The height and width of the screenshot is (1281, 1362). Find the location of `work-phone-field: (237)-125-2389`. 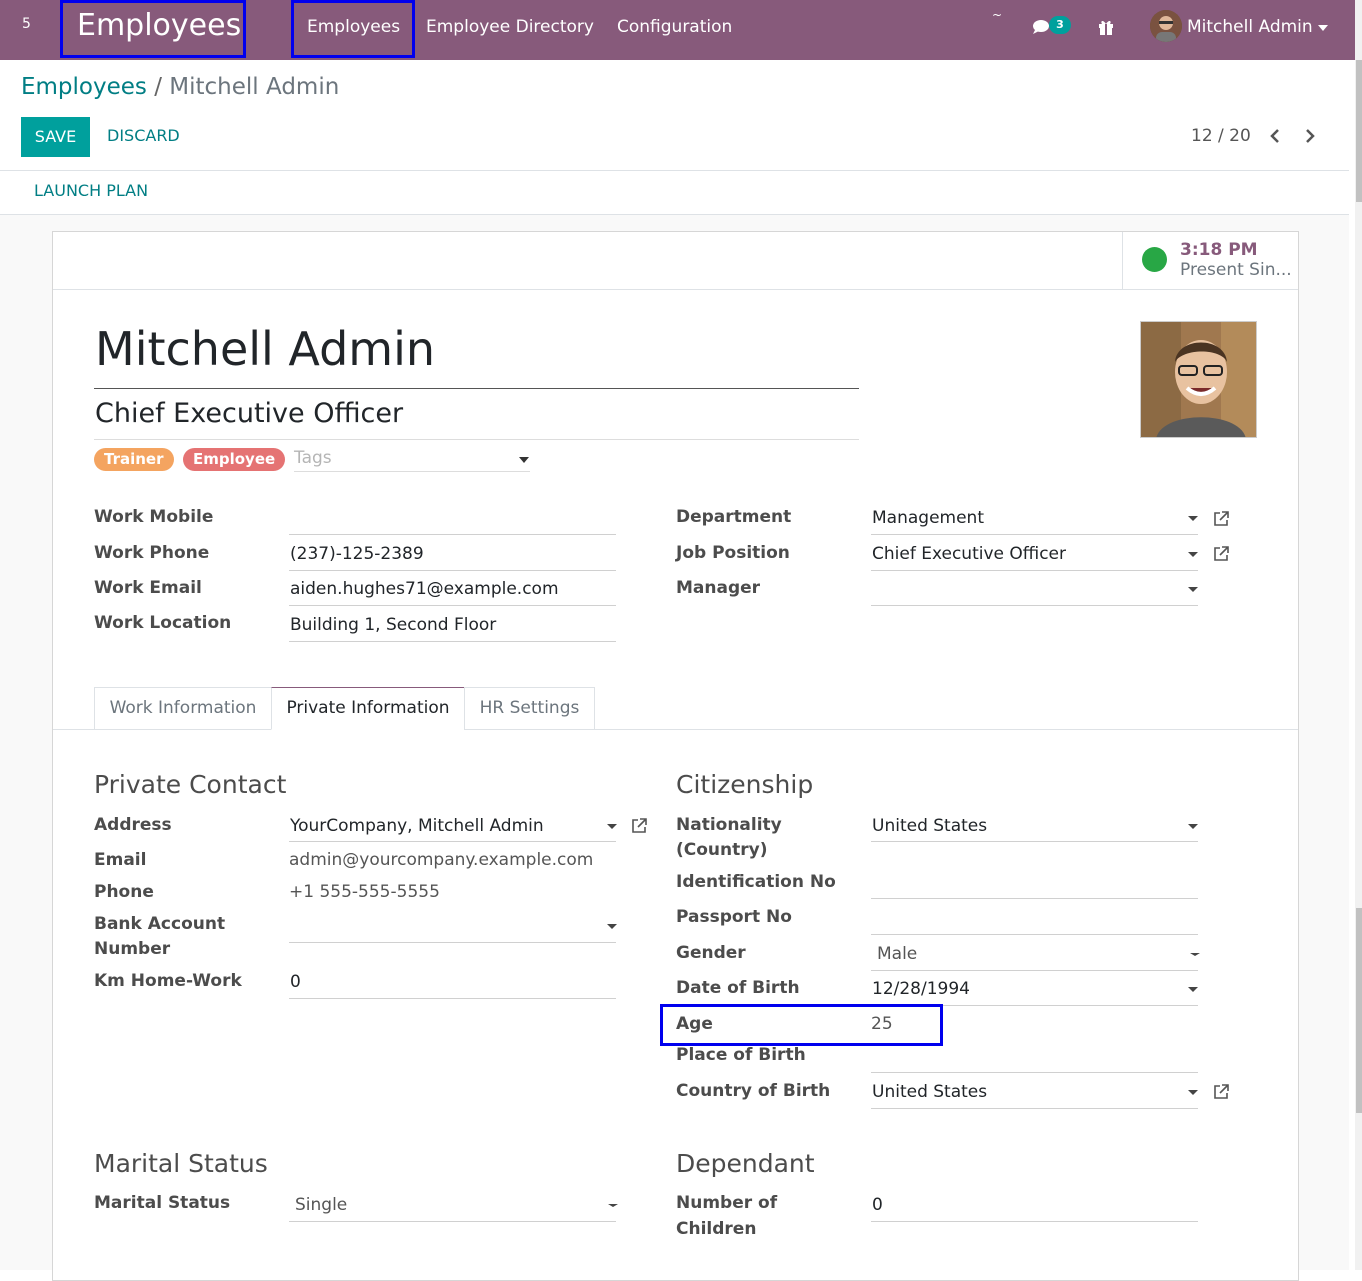

work-phone-field: (237)-125-2389 is located at coordinates (357, 554).